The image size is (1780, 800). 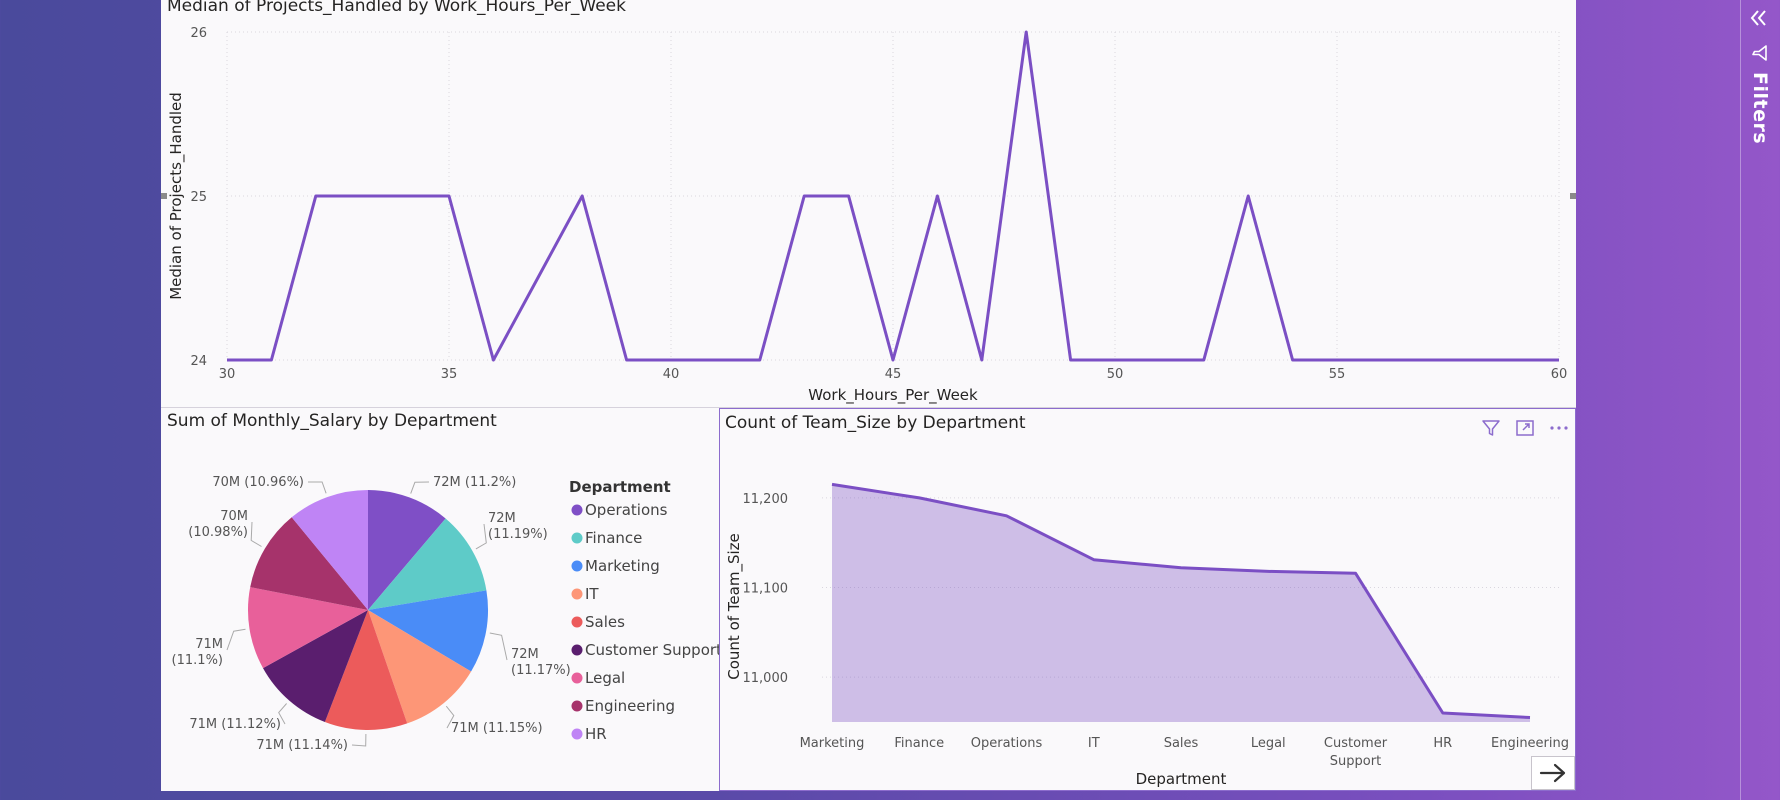 I want to click on arrow-right-icon, so click(x=1553, y=773).